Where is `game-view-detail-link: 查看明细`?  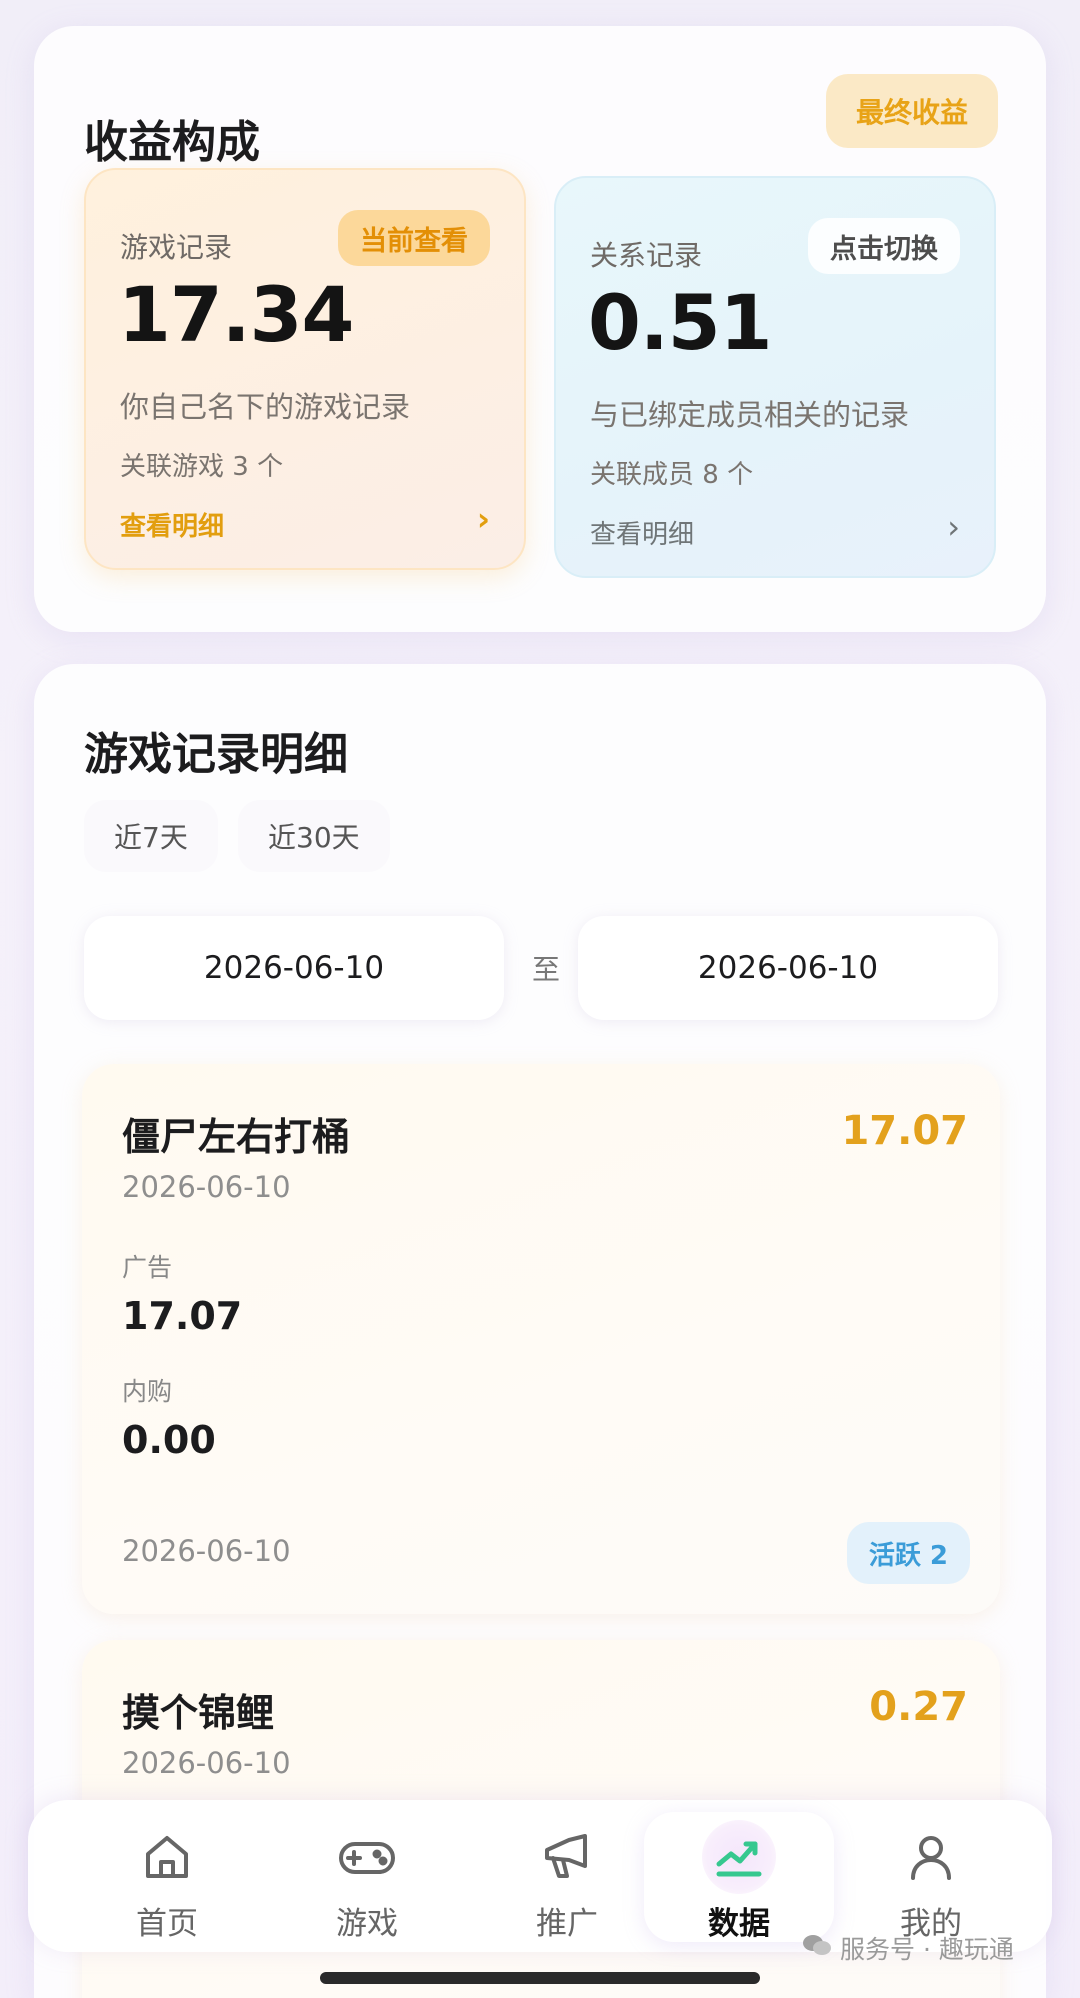 game-view-detail-link: 查看明细 is located at coordinates (172, 524).